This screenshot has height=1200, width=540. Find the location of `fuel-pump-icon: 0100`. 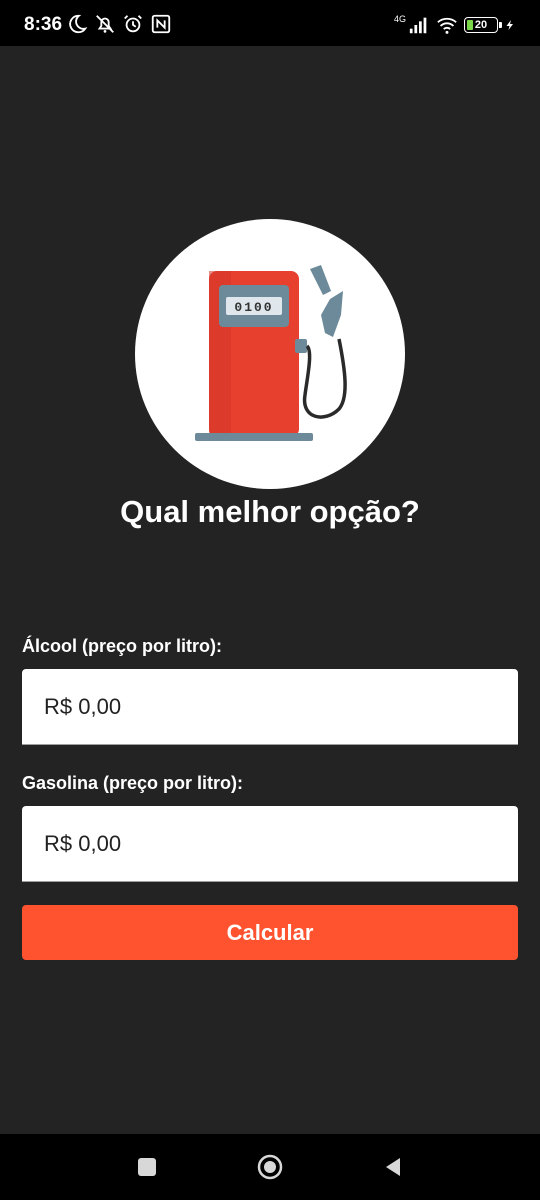

fuel-pump-icon: 0100 is located at coordinates (271, 353).